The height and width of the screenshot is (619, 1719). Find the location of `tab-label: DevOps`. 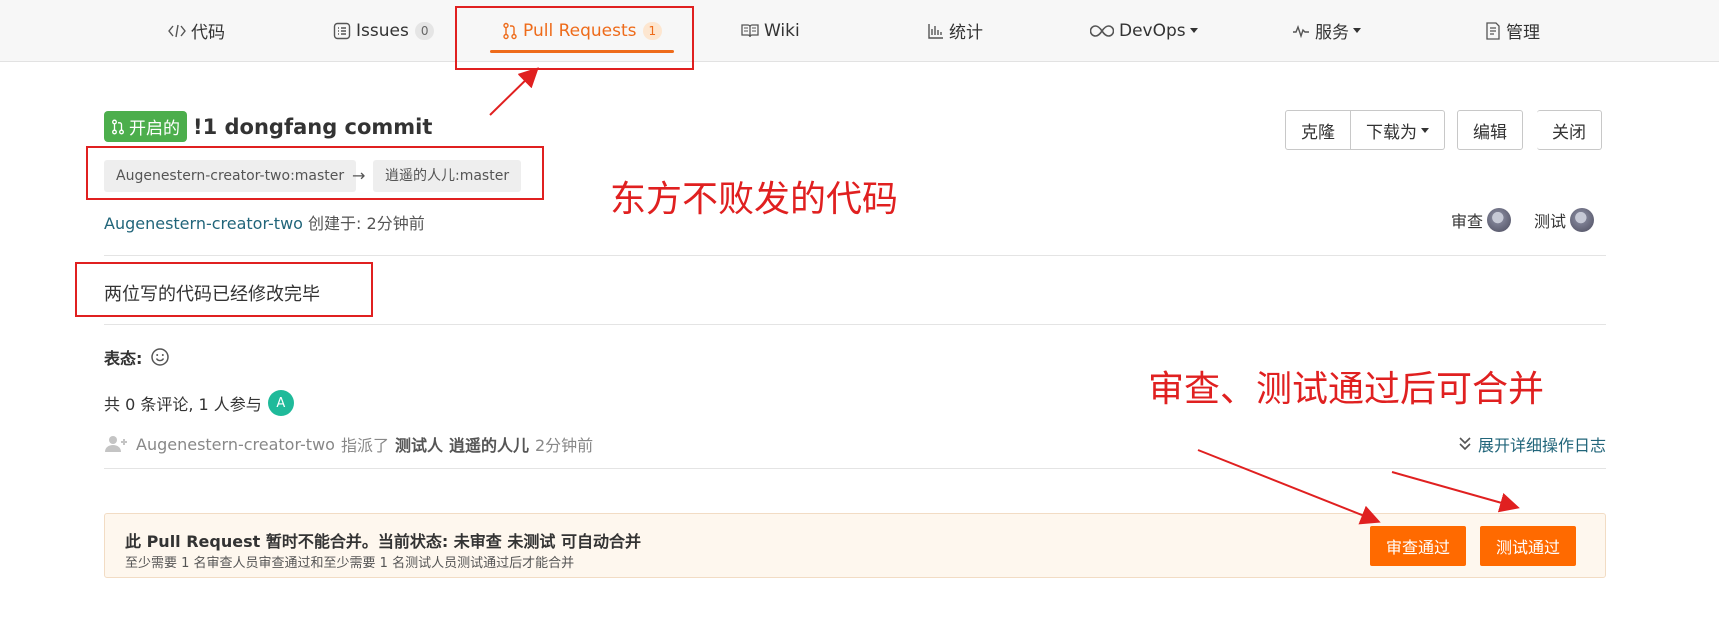

tab-label: DevOps is located at coordinates (1152, 30).